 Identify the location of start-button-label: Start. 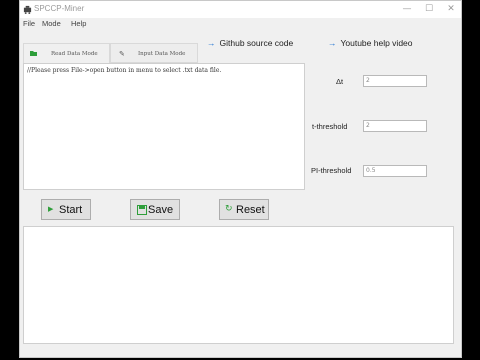
(71, 210).